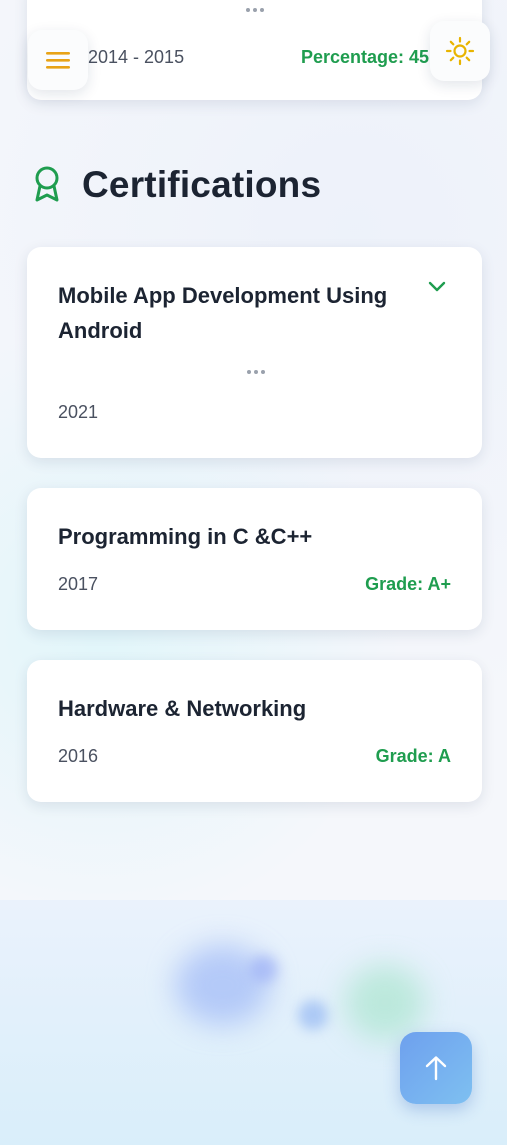 The height and width of the screenshot is (1145, 507). I want to click on menu-button, so click(58, 60).